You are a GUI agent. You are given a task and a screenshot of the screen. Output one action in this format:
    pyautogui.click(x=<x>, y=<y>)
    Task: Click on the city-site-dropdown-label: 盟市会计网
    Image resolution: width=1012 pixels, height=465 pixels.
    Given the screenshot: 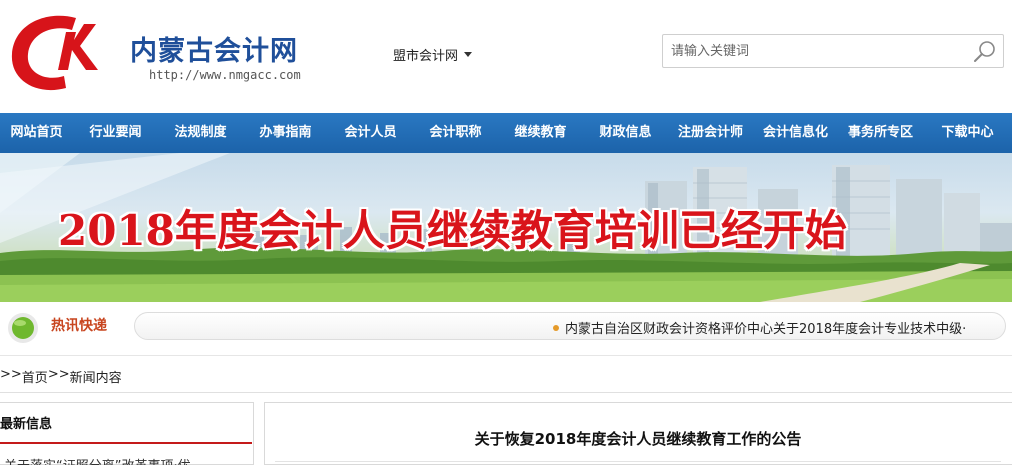 What is the action you would take?
    pyautogui.click(x=426, y=56)
    